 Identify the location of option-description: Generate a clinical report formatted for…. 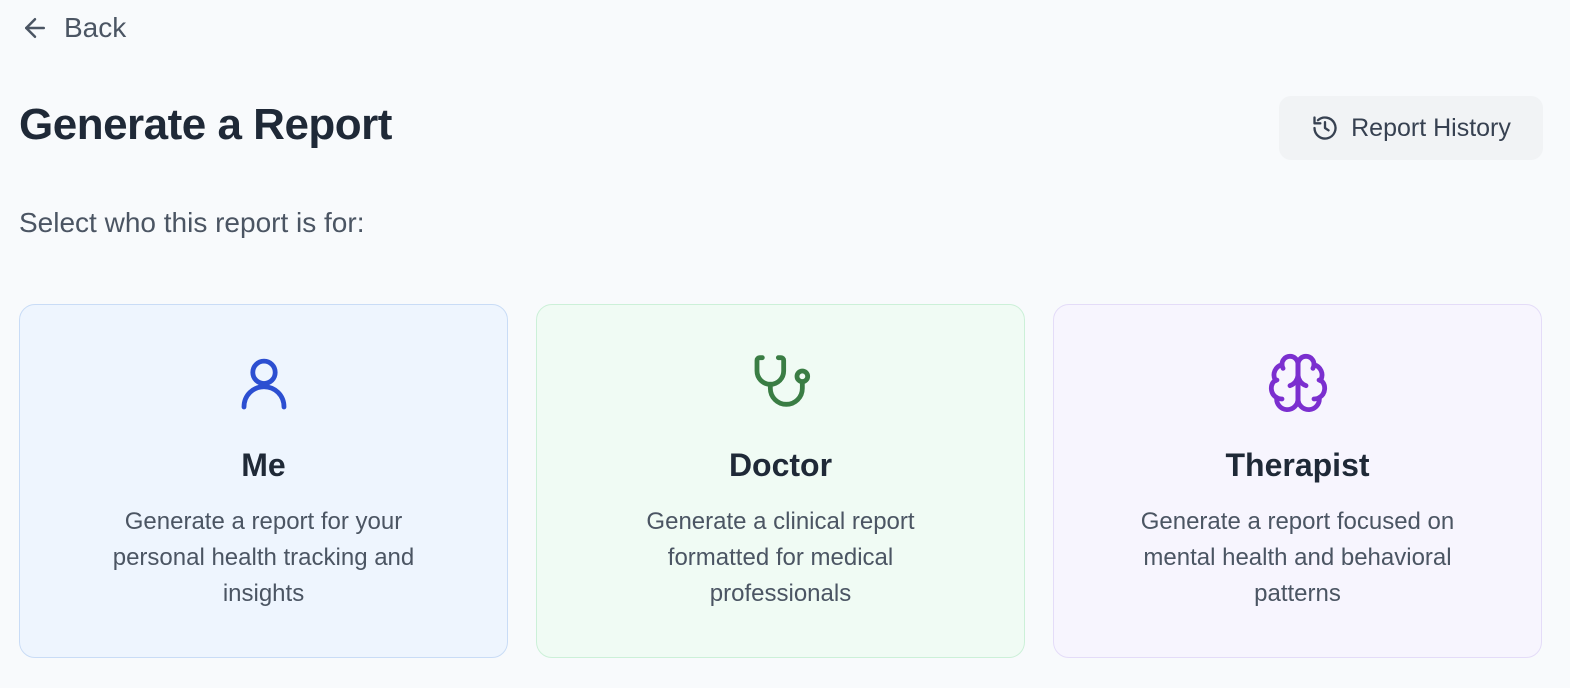
(780, 557).